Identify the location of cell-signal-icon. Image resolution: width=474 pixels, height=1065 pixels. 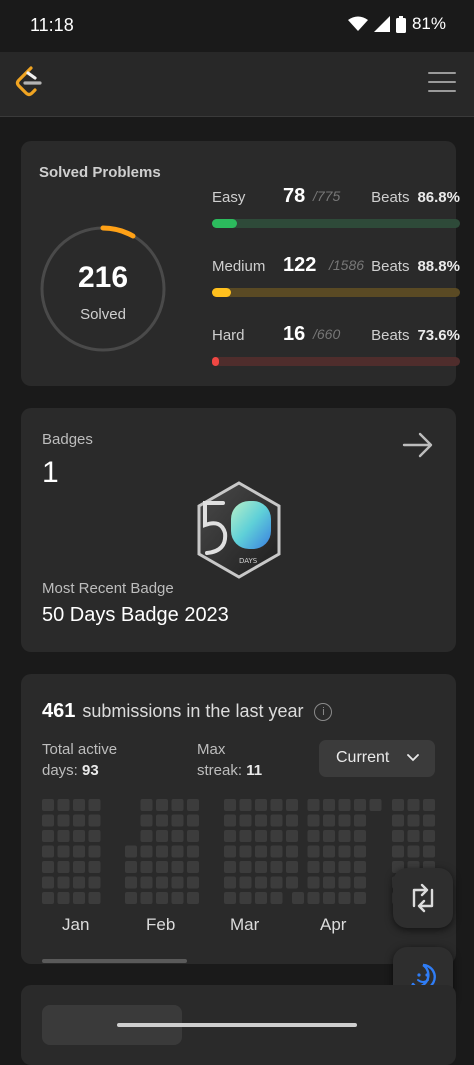
(381, 24).